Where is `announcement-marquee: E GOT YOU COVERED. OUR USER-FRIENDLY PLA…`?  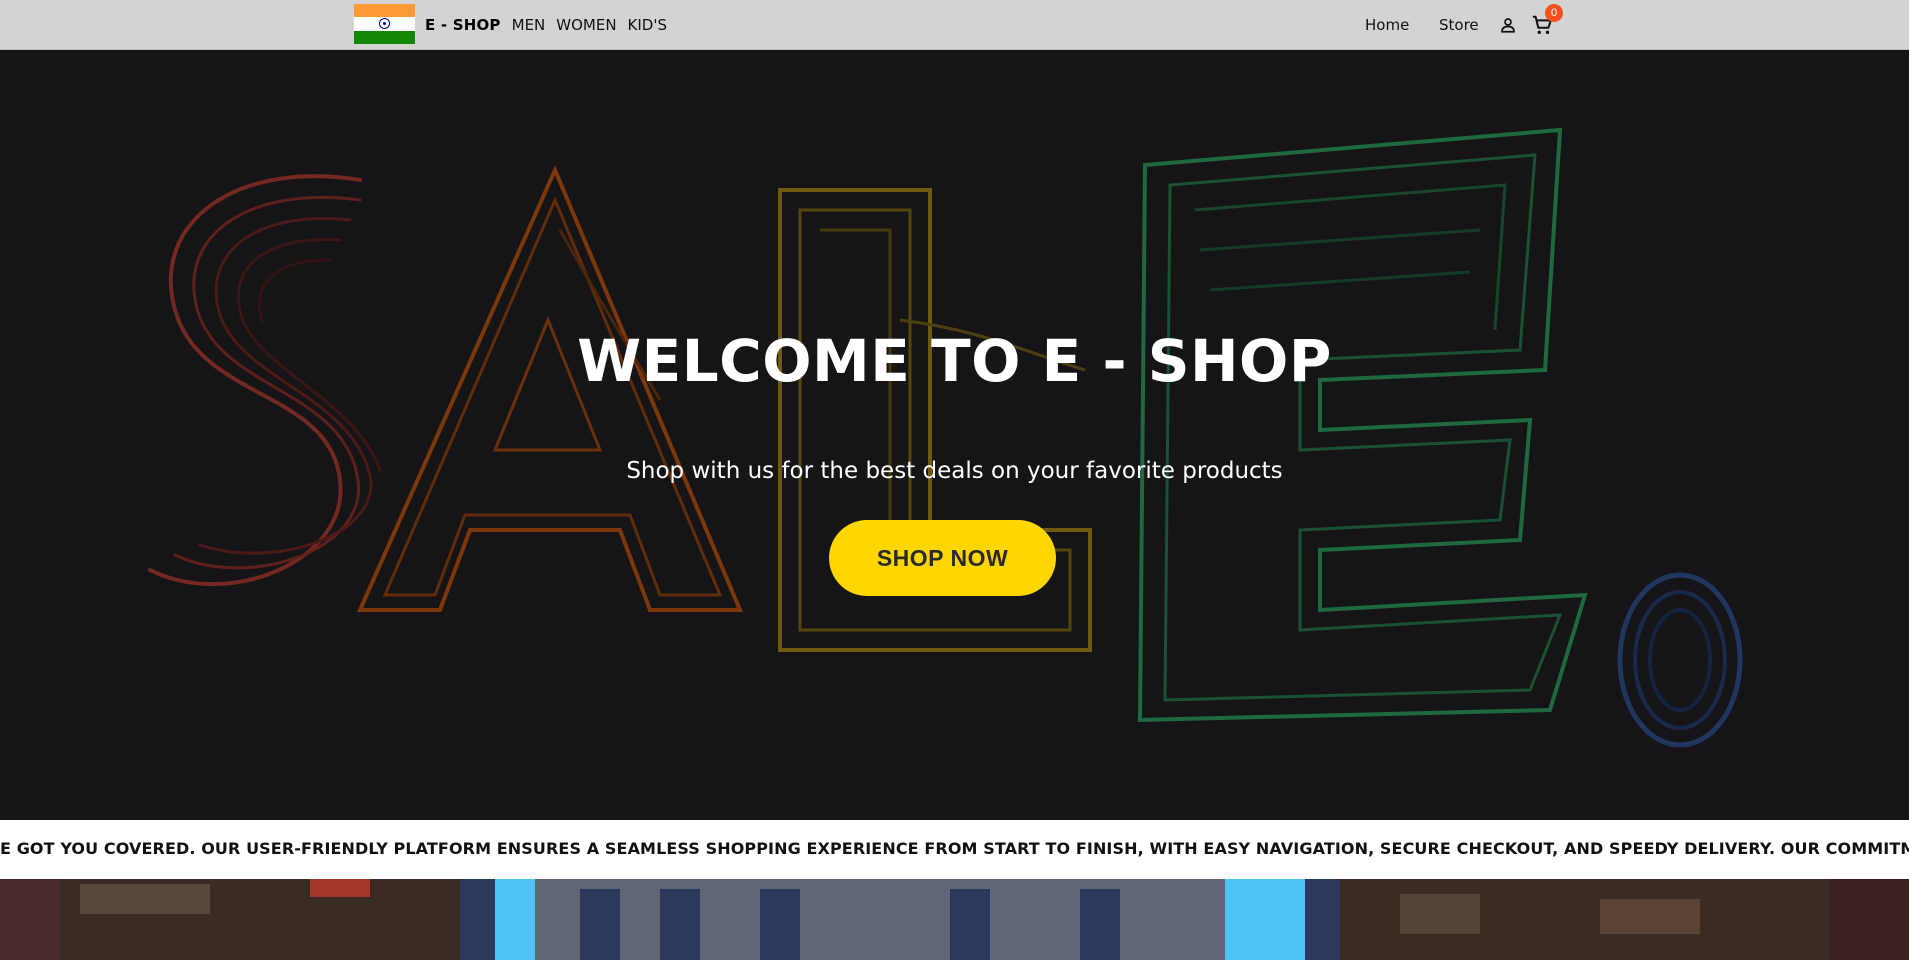
announcement-marquee: E GOT YOU COVERED. OUR USER-FRIENDLY PLA… is located at coordinates (954, 849).